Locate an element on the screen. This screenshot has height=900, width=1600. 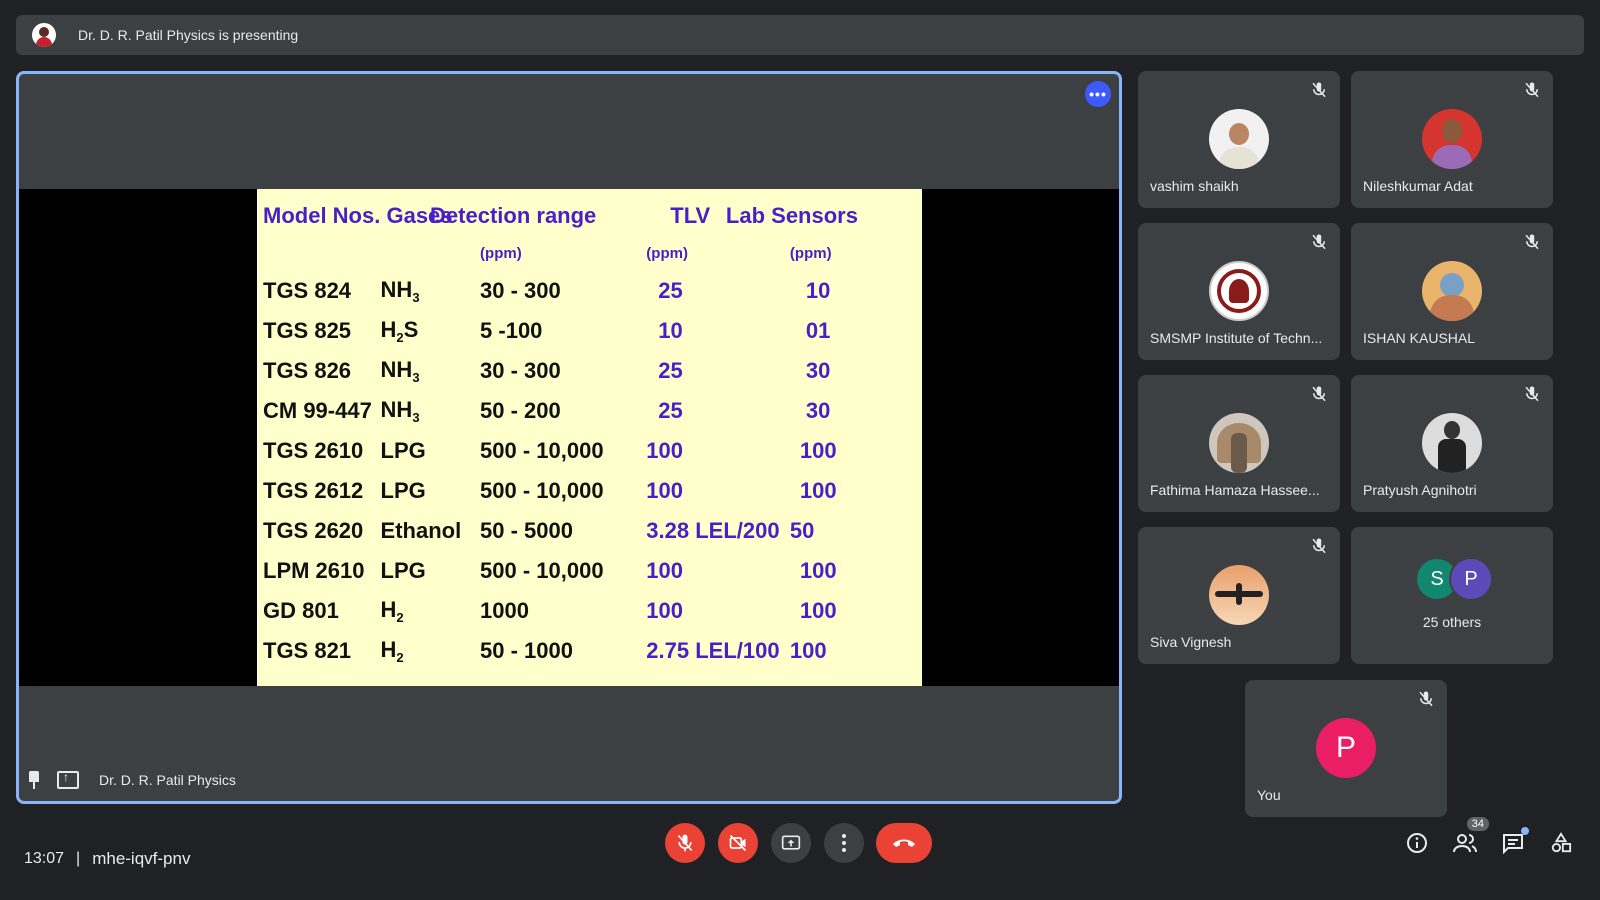
cell-gas: H2 is located at coordinates (392, 651).